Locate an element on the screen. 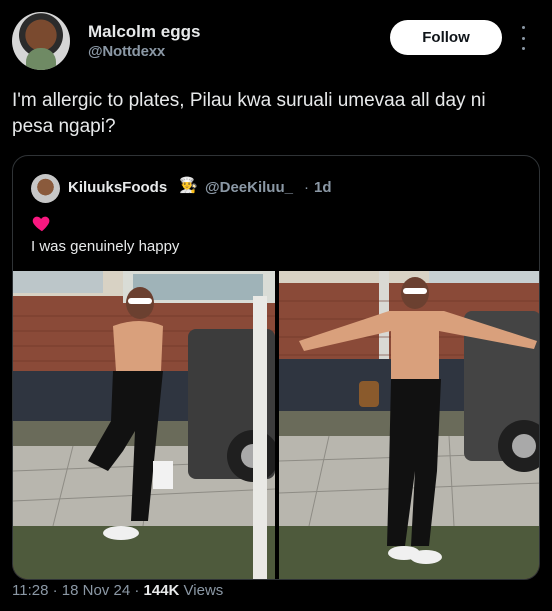 This screenshot has width=552, height=611. views-count: 144K is located at coordinates (161, 590).